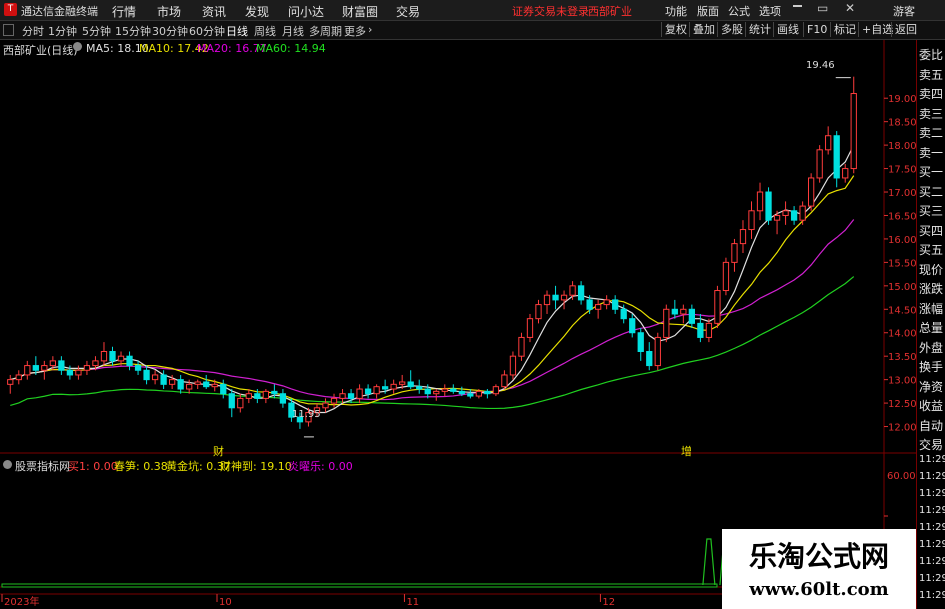 Image resolution: width=945 pixels, height=609 pixels. I want to click on quote-field-label: 交易, so click(931, 444).